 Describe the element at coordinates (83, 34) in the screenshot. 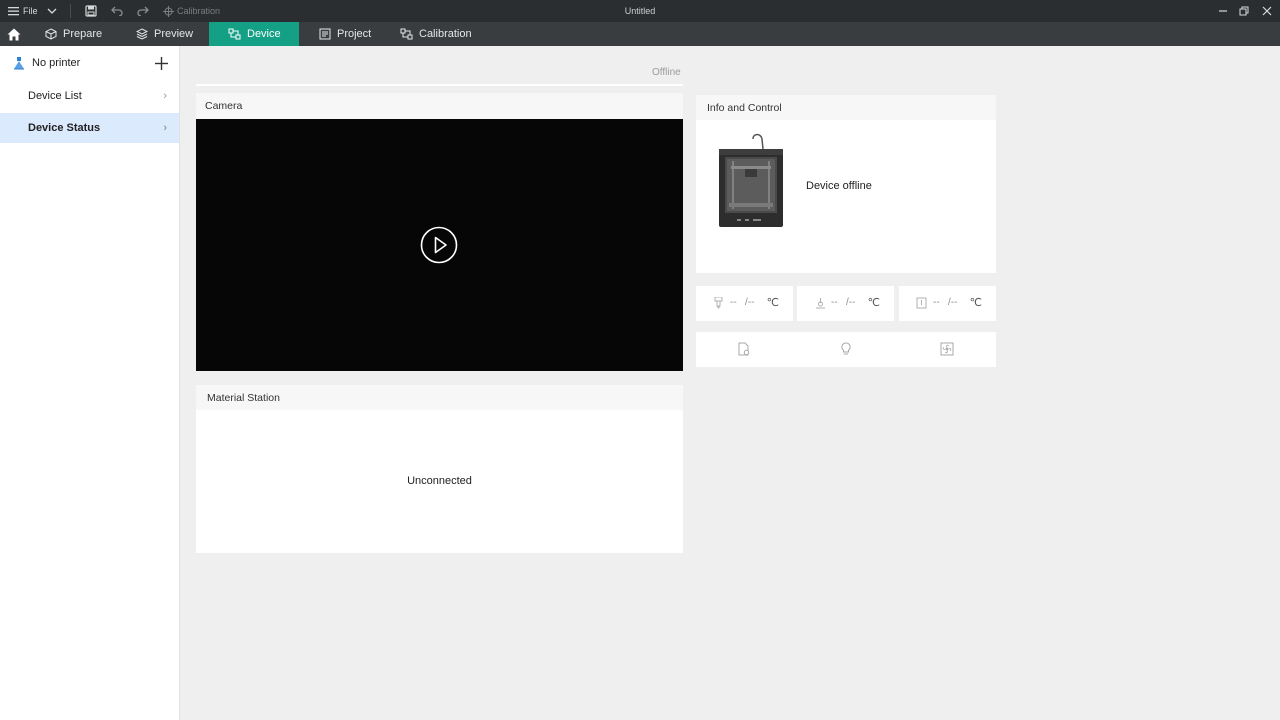

I see `tab-prepare-label: Prepare` at that location.